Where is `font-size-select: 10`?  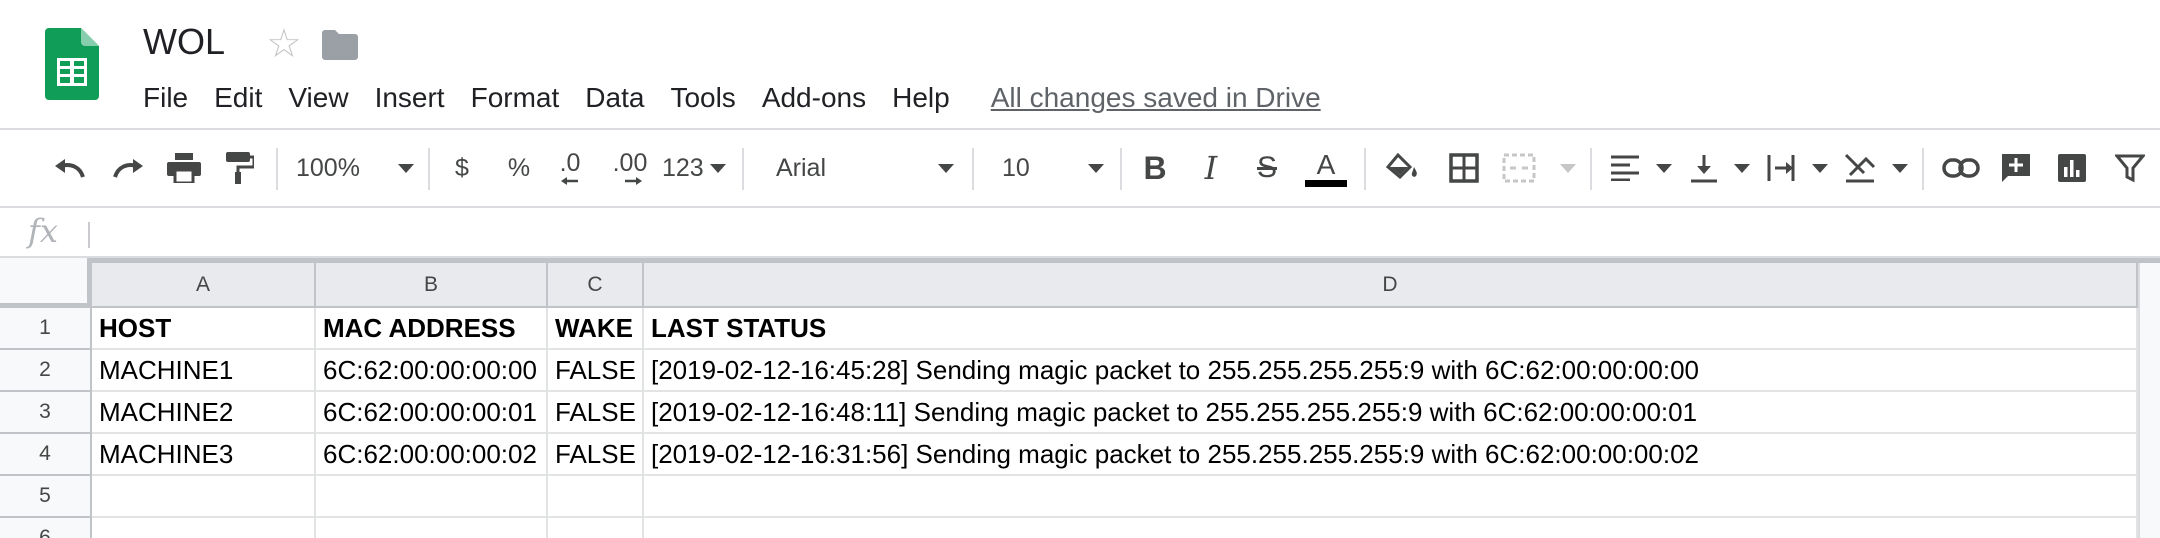 font-size-select: 10 is located at coordinates (1053, 168).